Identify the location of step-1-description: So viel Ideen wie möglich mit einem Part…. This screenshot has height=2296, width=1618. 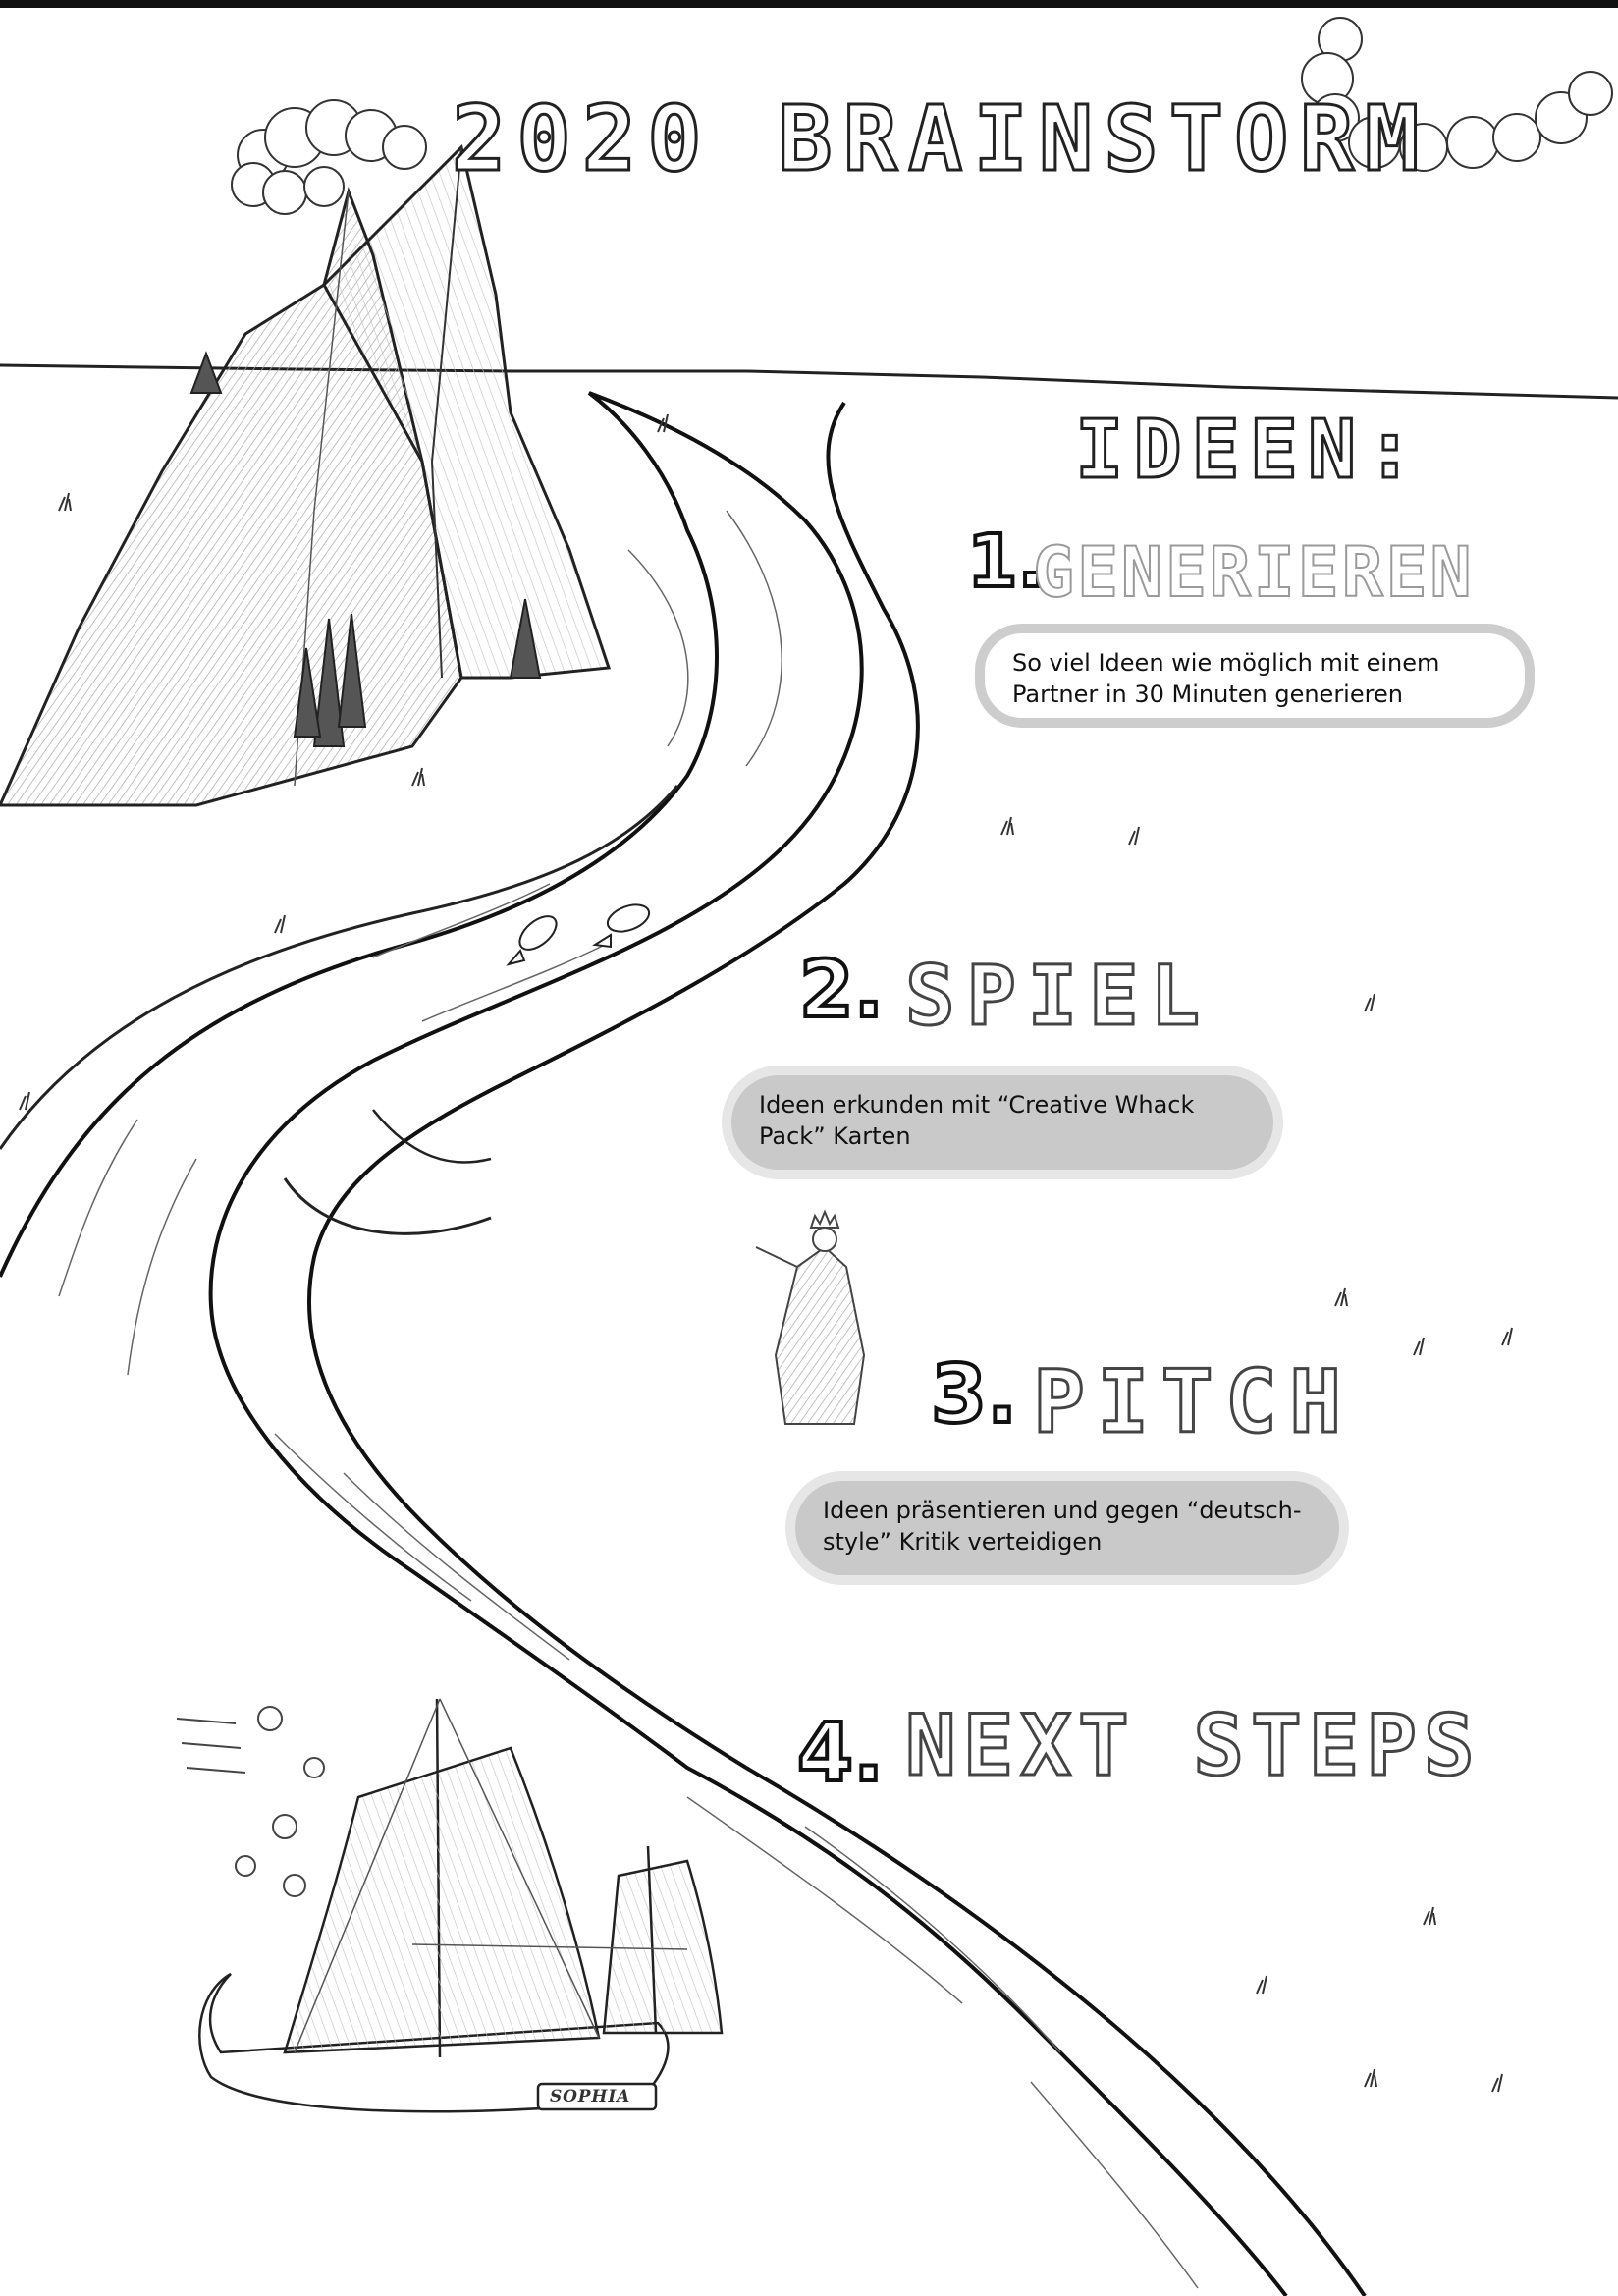
(1255, 676).